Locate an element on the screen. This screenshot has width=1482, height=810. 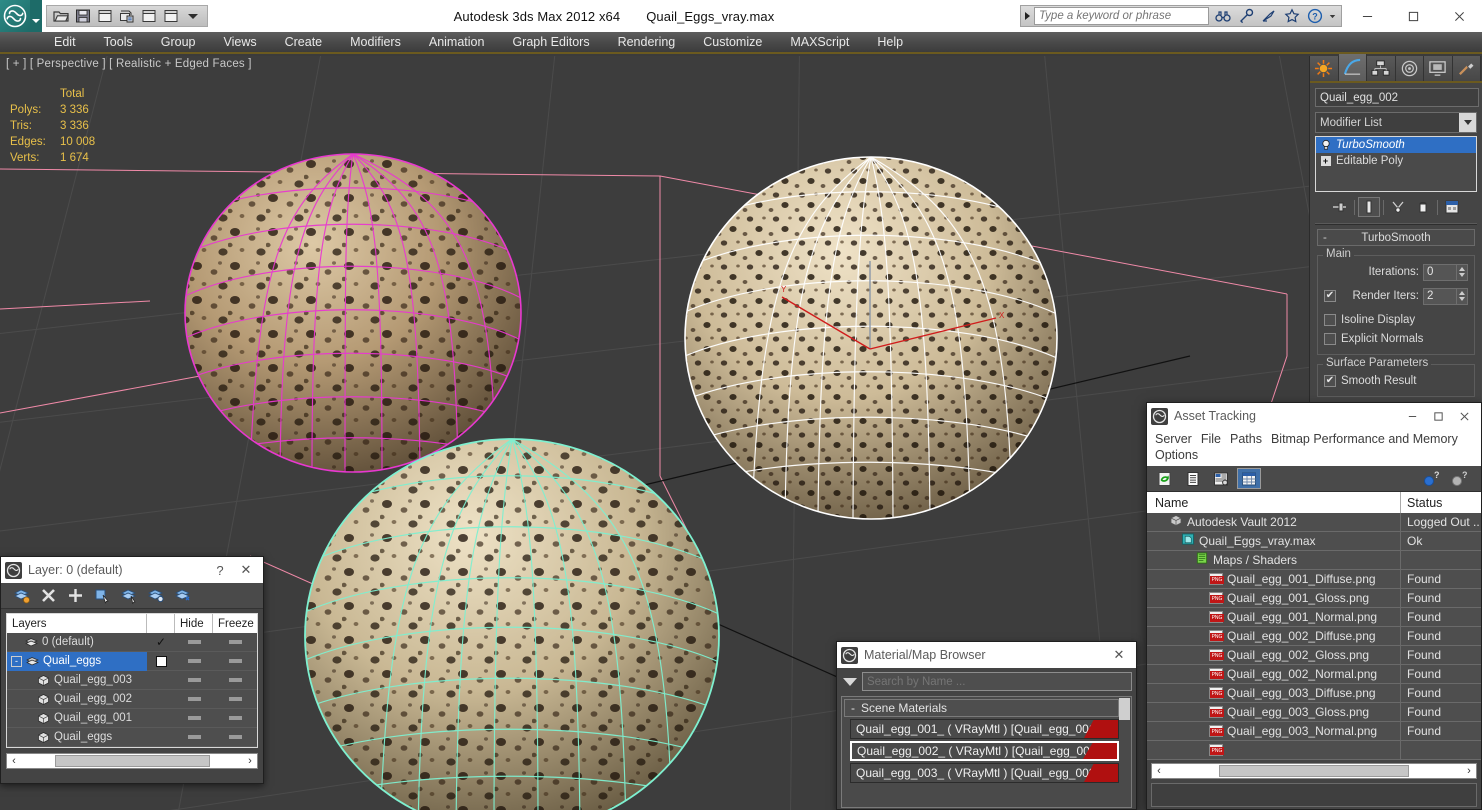
render-iters-spinner-arrows is located at coordinates (1462, 296).